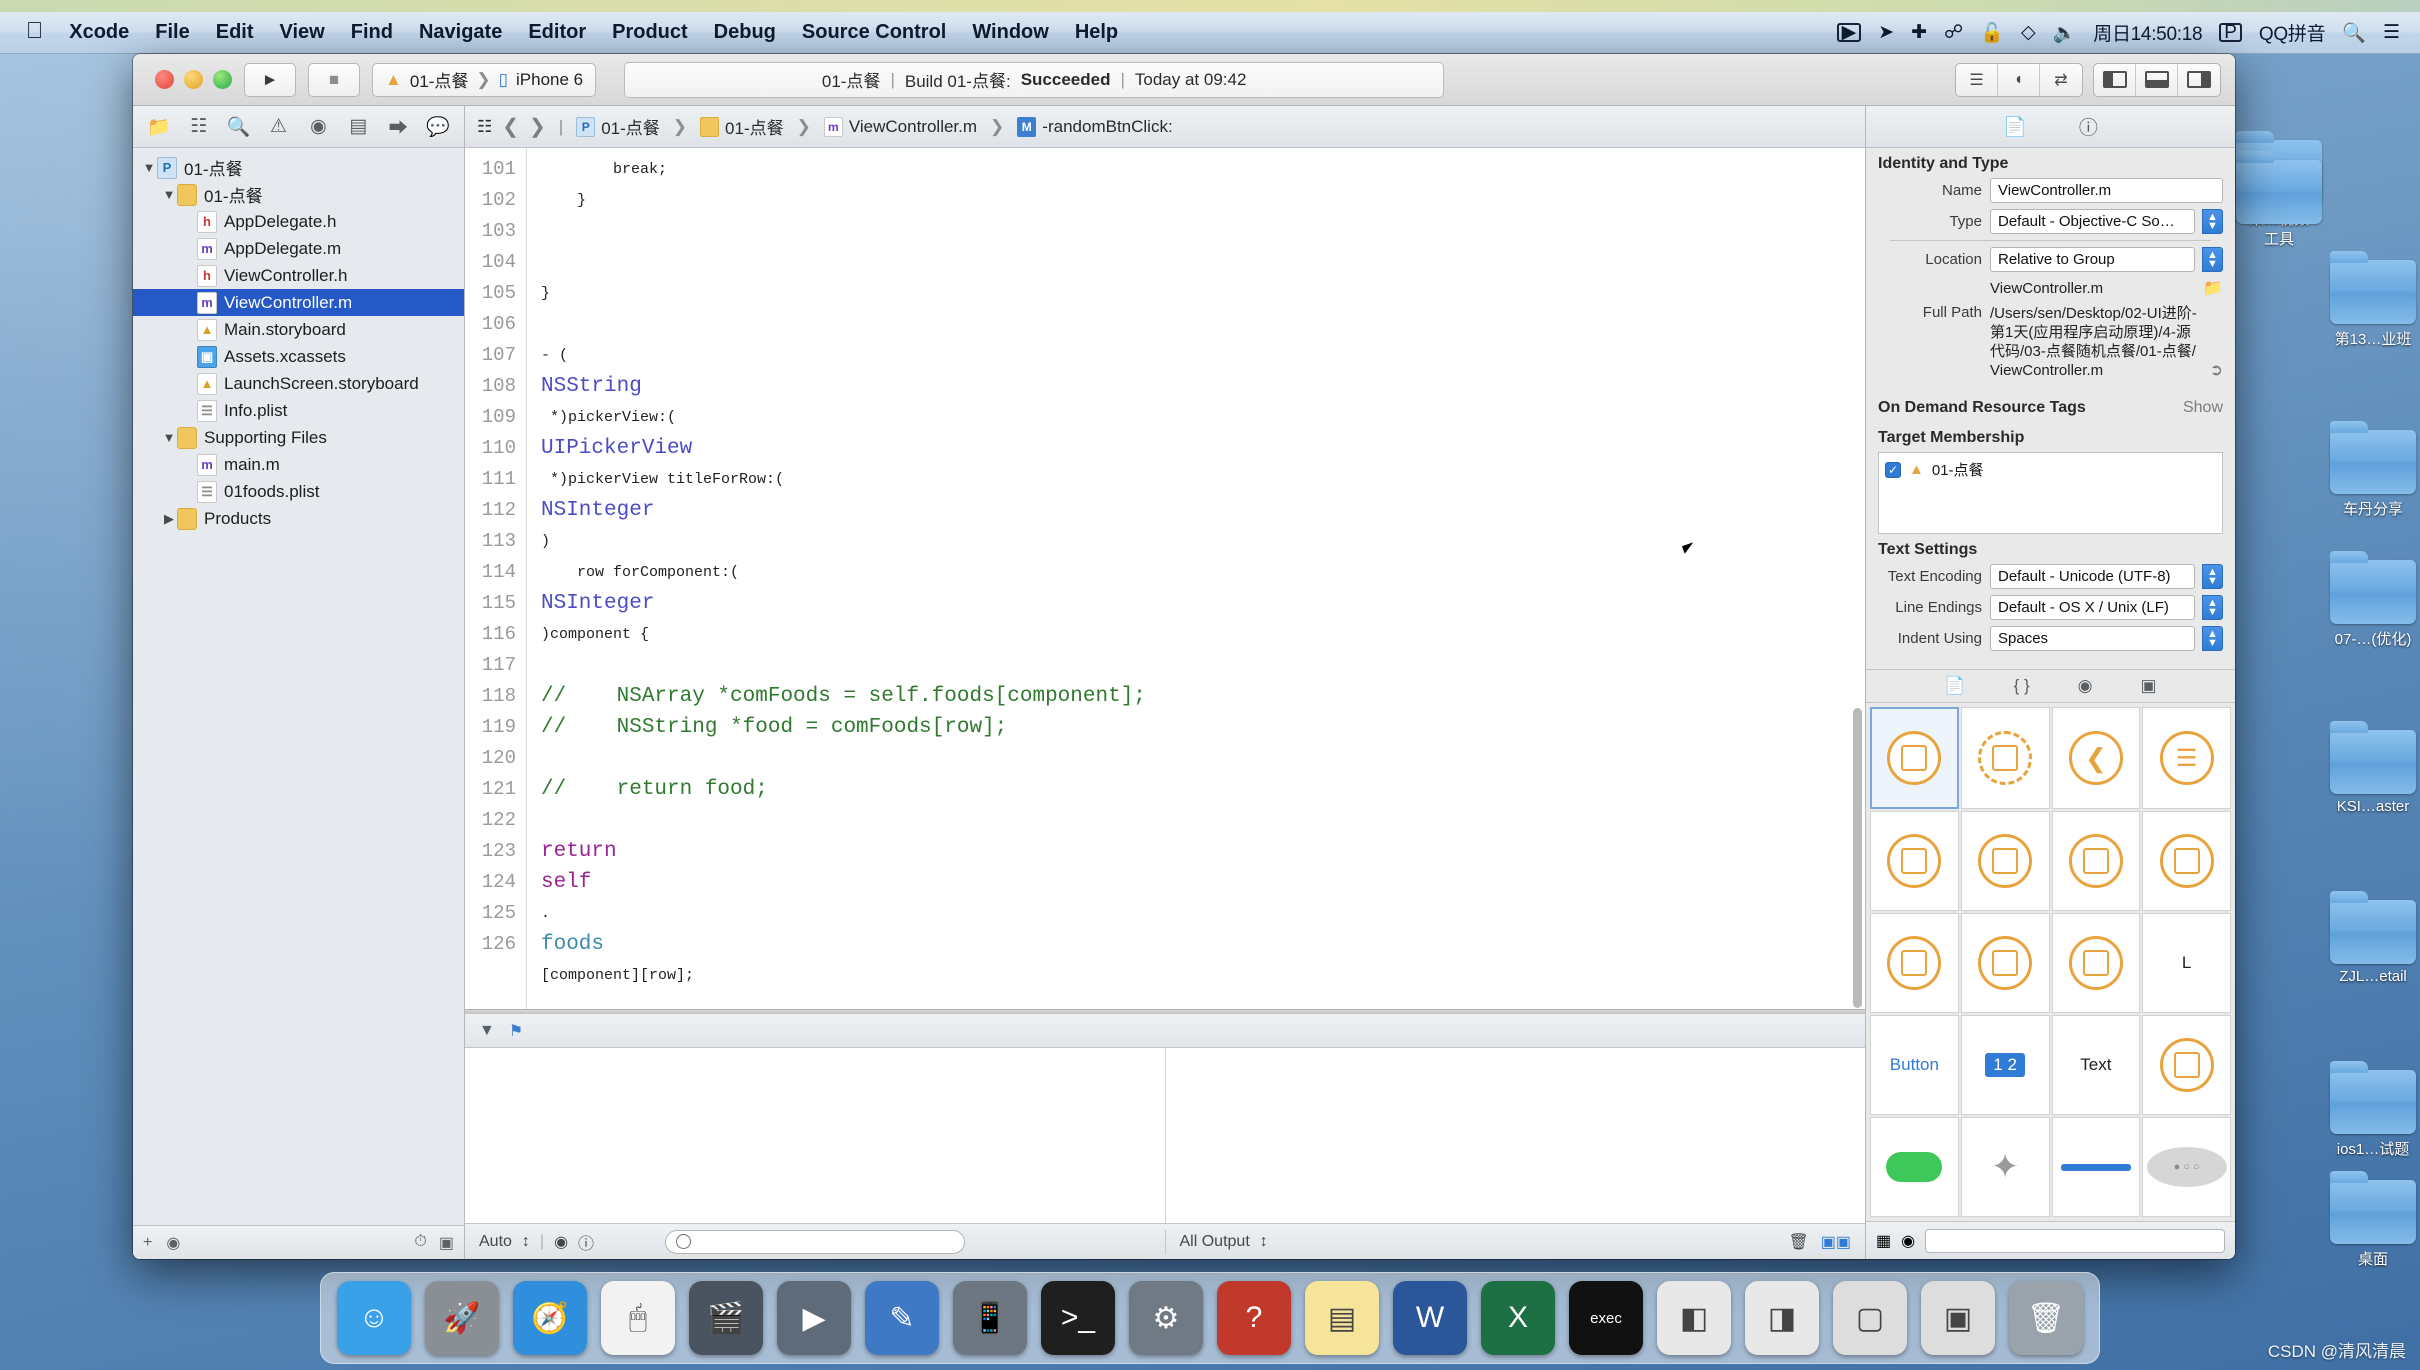  Describe the element at coordinates (561, 1242) in the screenshot. I see `variables-filter-icon: ◉` at that location.